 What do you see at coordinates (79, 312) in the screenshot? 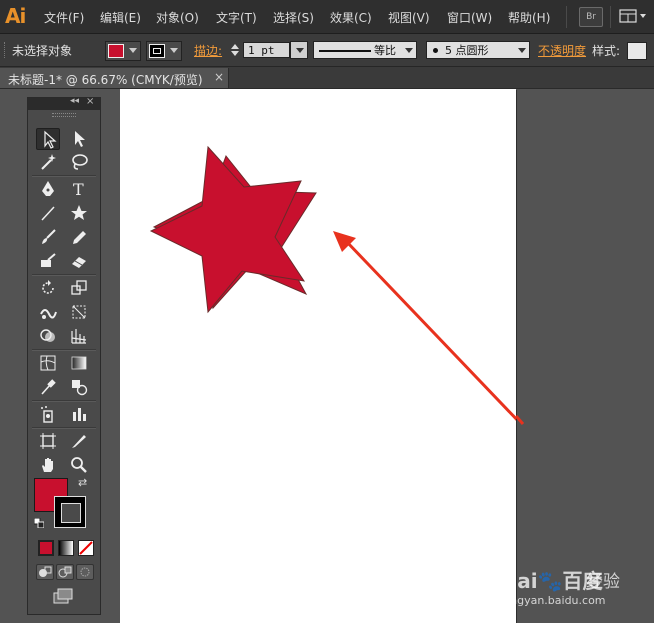
I see `free-transform-tool` at bounding box center [79, 312].